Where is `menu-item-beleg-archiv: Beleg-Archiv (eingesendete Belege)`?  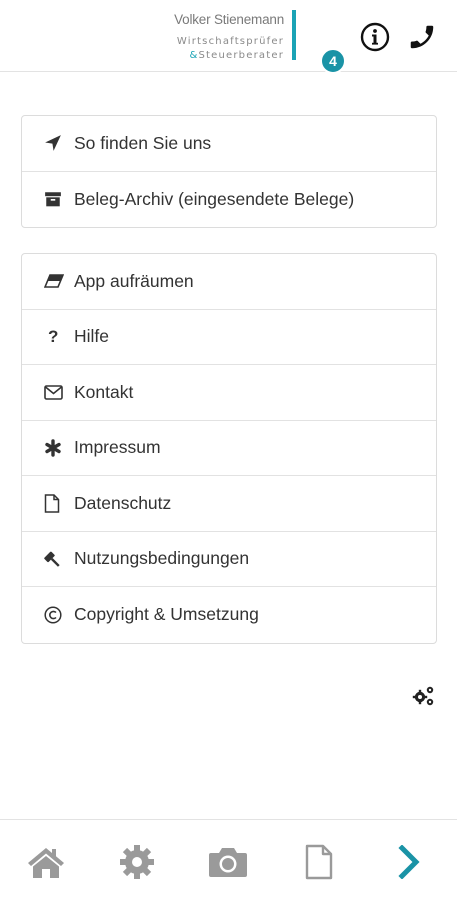
menu-item-beleg-archiv: Beleg-Archiv (eingesendete Belege) is located at coordinates (229, 200).